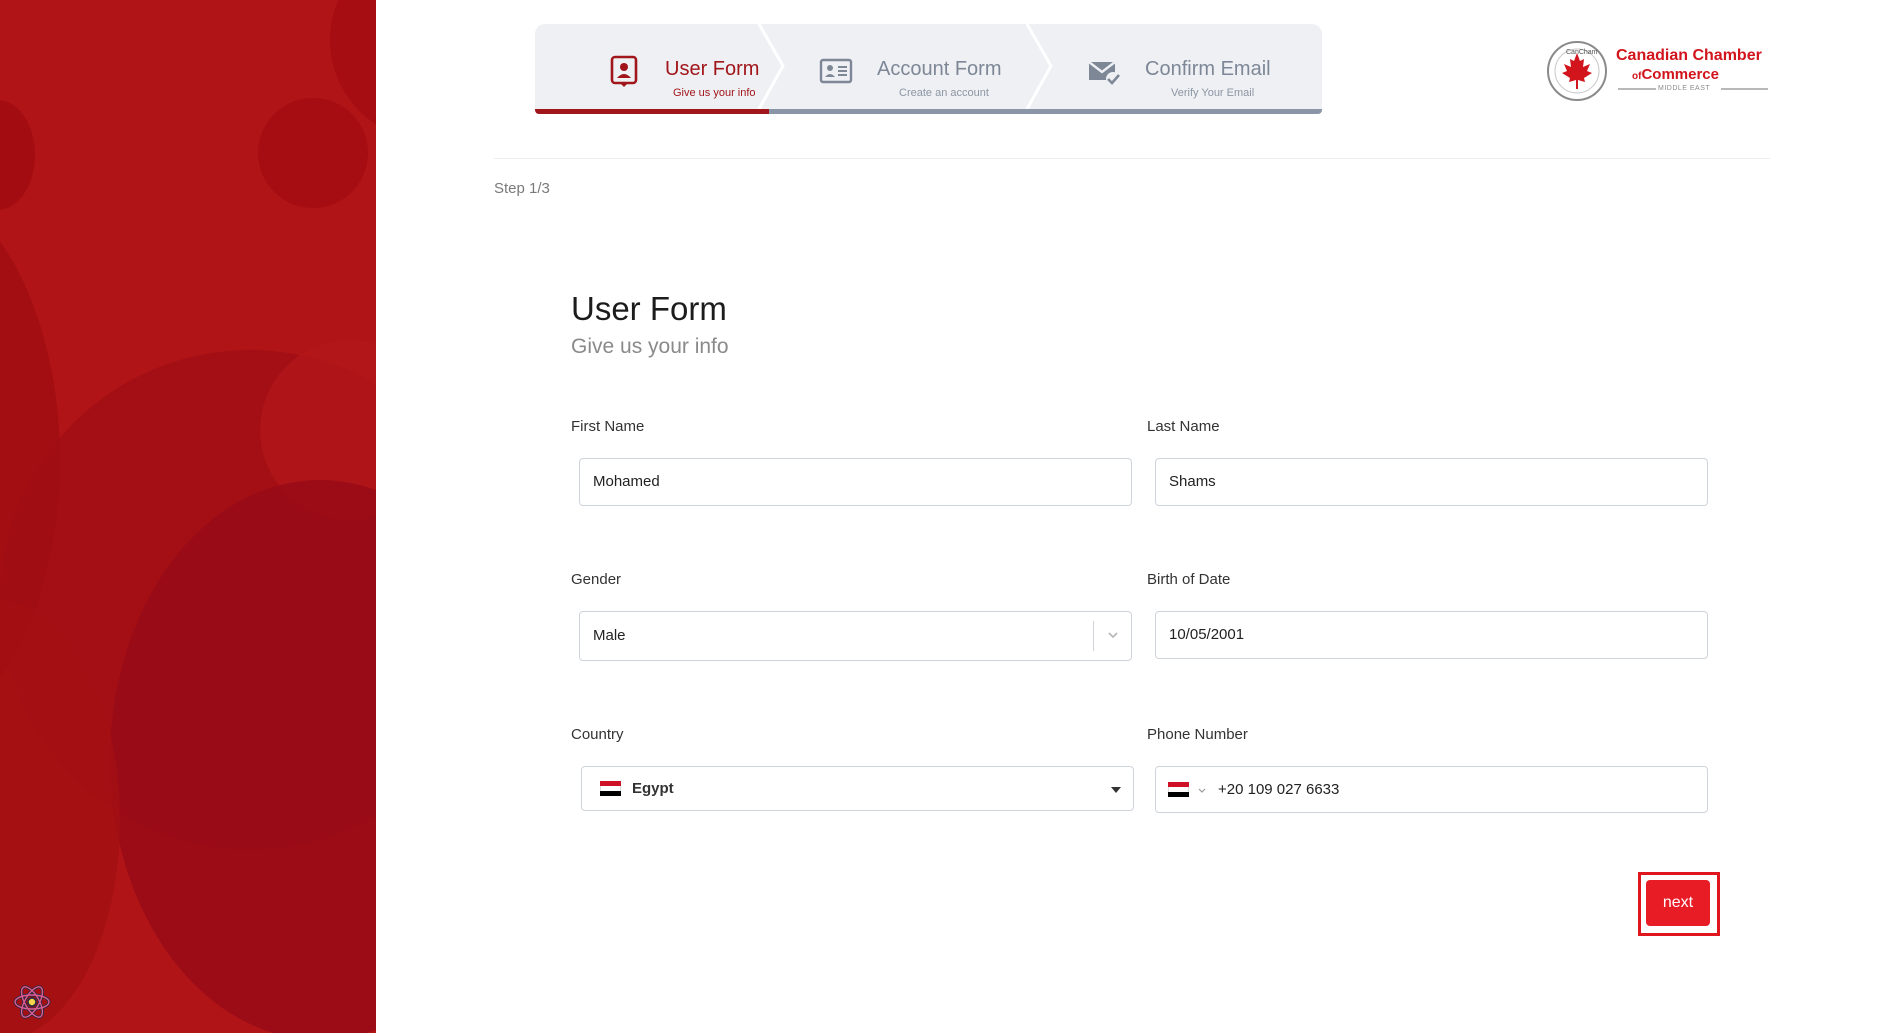 This screenshot has height=1033, width=1879. Describe the element at coordinates (1582, 52) in the screenshot. I see `seal-text: CanCham` at that location.